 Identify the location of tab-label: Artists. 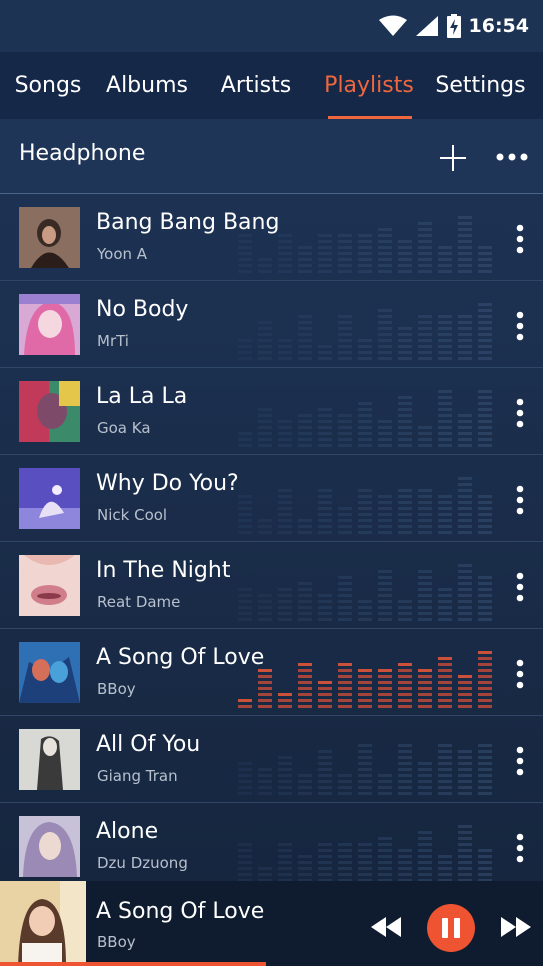
(256, 85).